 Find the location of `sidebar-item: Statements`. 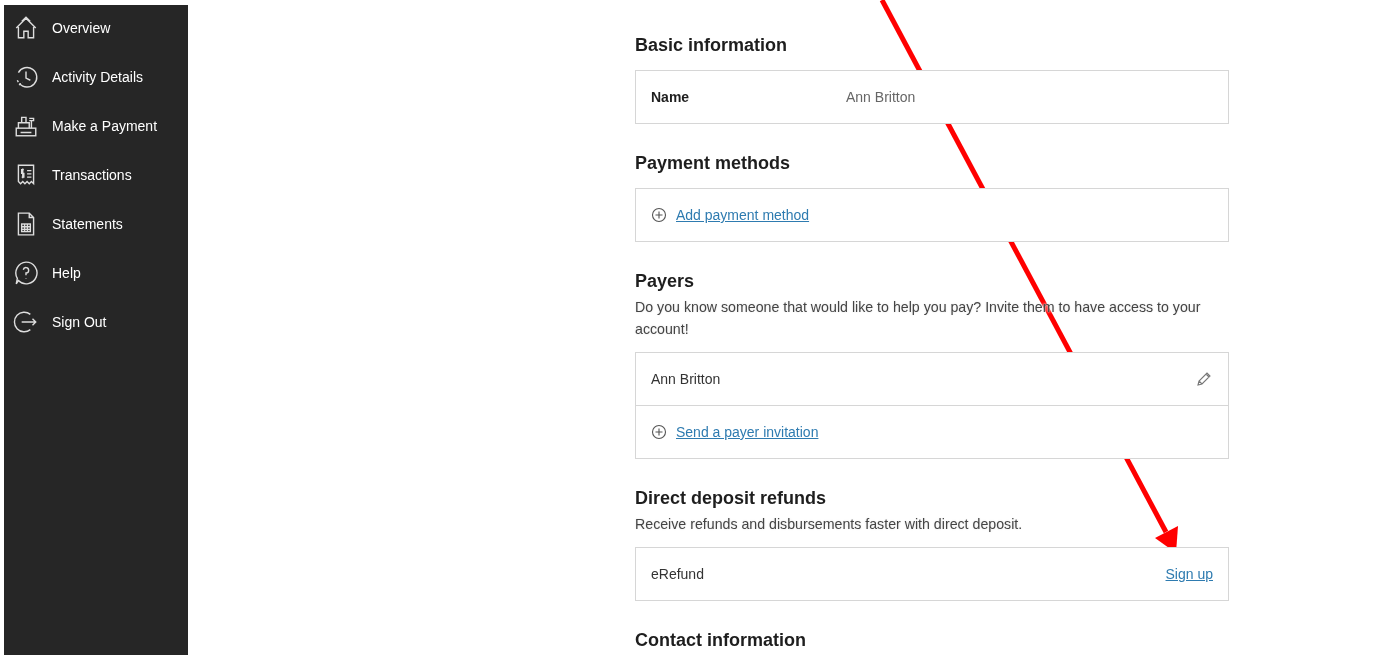

sidebar-item: Statements is located at coordinates (96, 224).